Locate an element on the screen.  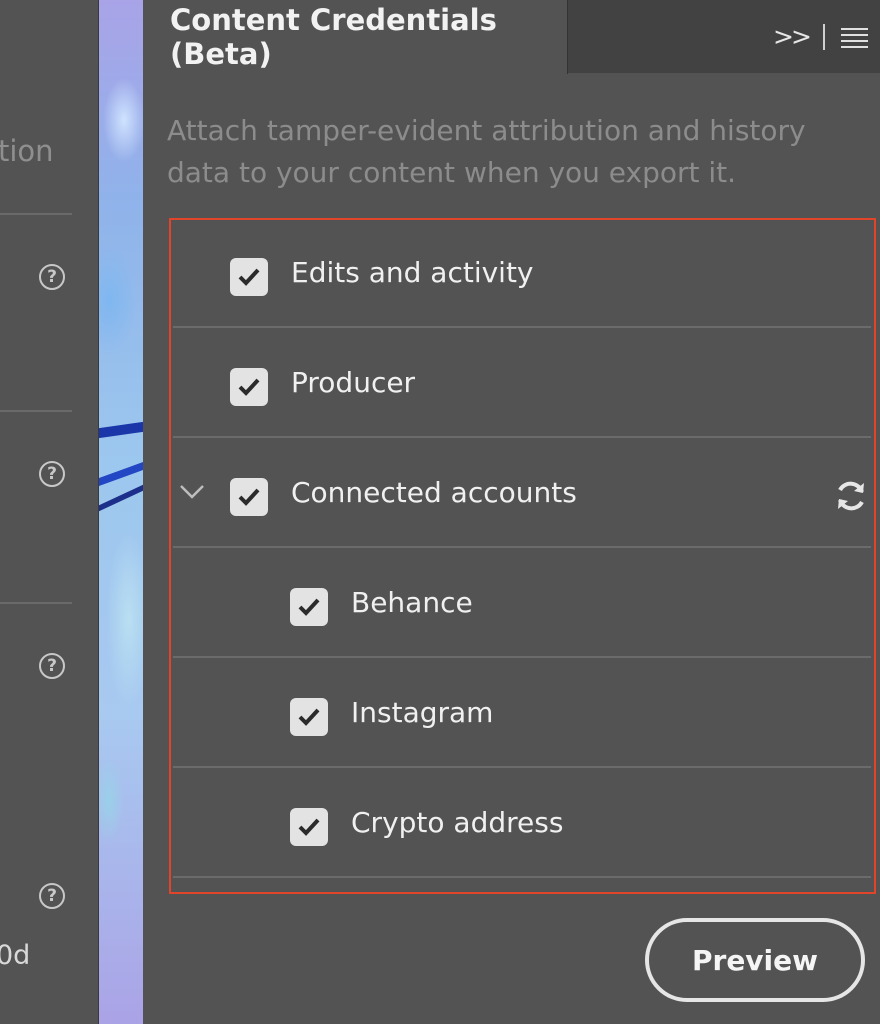
left-panel-fragment-text: tion is located at coordinates (27, 151).